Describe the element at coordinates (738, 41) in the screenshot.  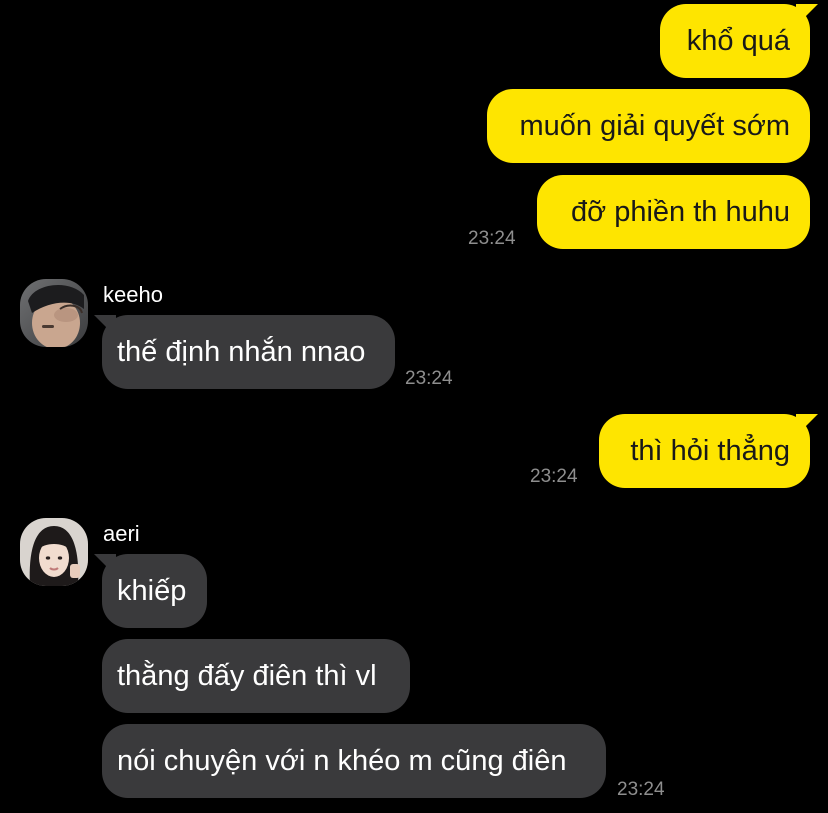
I see `message-text: khổ quá` at that location.